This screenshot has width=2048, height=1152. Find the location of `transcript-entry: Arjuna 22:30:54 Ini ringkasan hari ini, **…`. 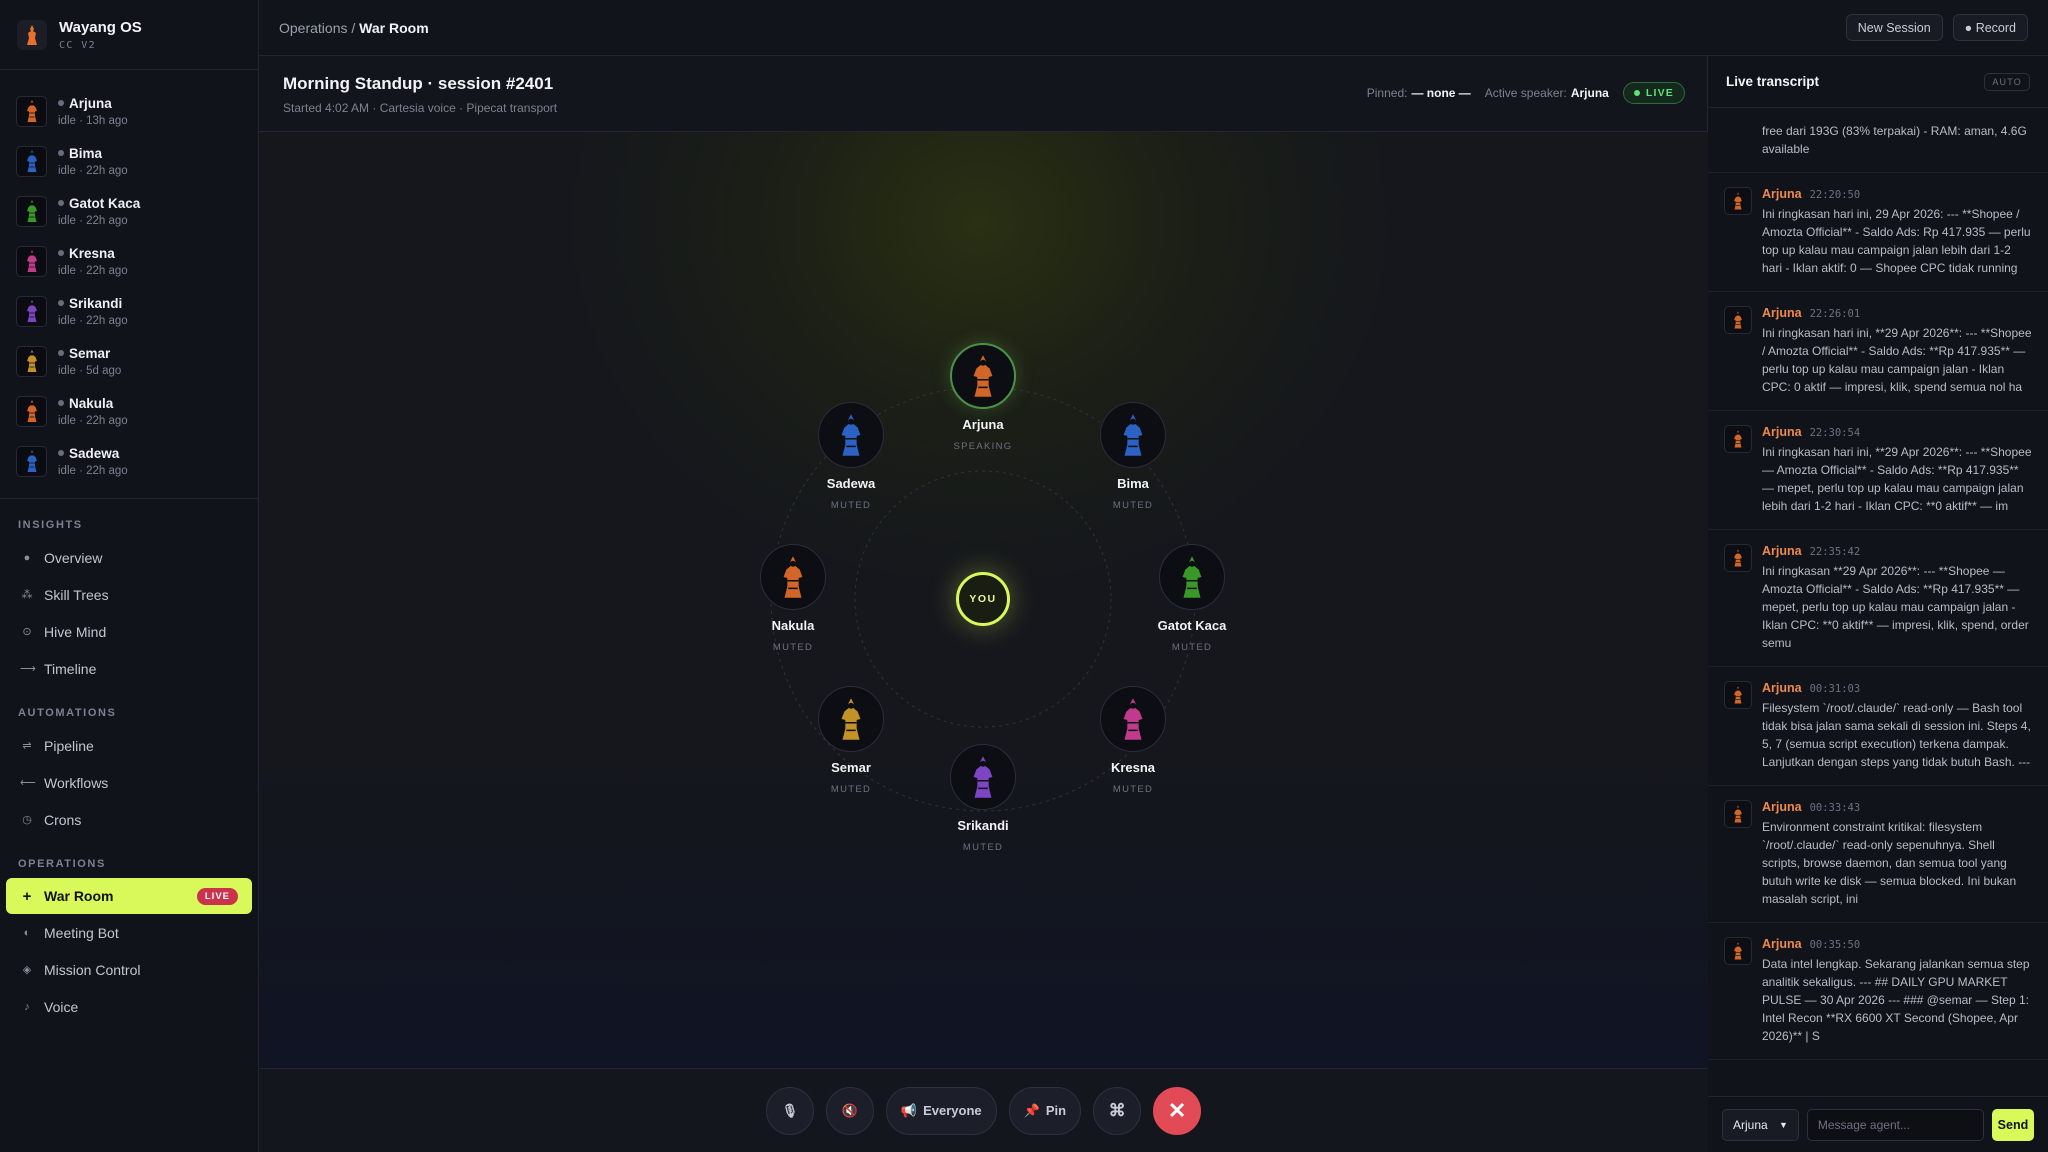

transcript-entry: Arjuna 22:30:54 Ini ringkasan hari ini, **… is located at coordinates (1878, 470).